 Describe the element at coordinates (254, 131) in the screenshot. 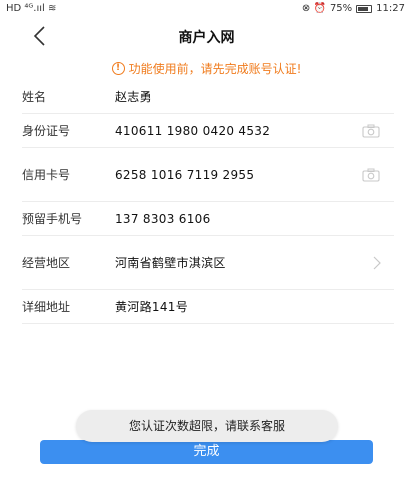

I see `id-number-value: 410611 1980 0420 4532` at that location.